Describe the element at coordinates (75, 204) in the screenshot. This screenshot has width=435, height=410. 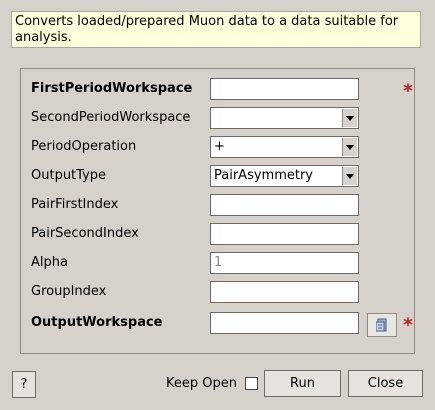
I see `pair-first-index-label: PairFirstIndex` at that location.